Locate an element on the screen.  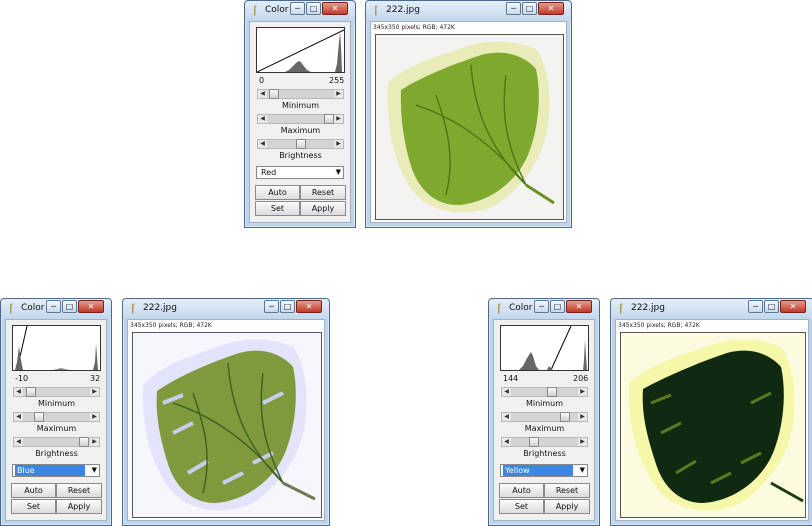
maximum-label: Maximum is located at coordinates (544, 428).